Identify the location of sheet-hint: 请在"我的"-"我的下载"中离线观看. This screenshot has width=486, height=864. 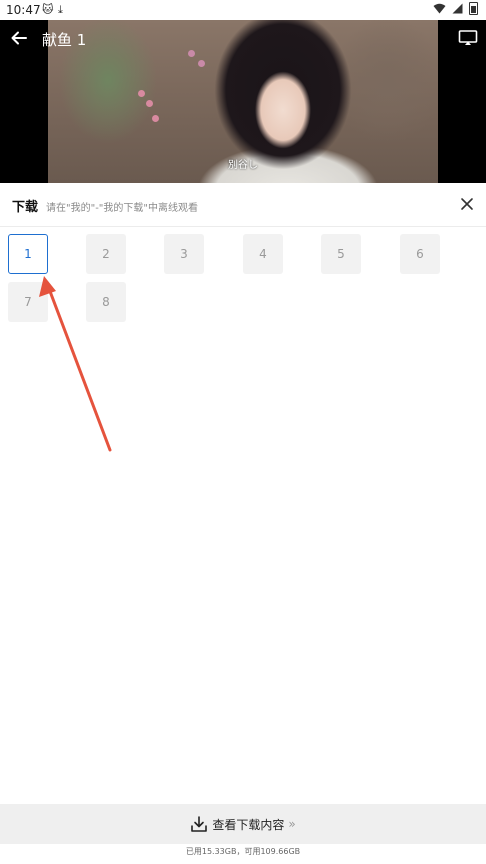
(122, 208).